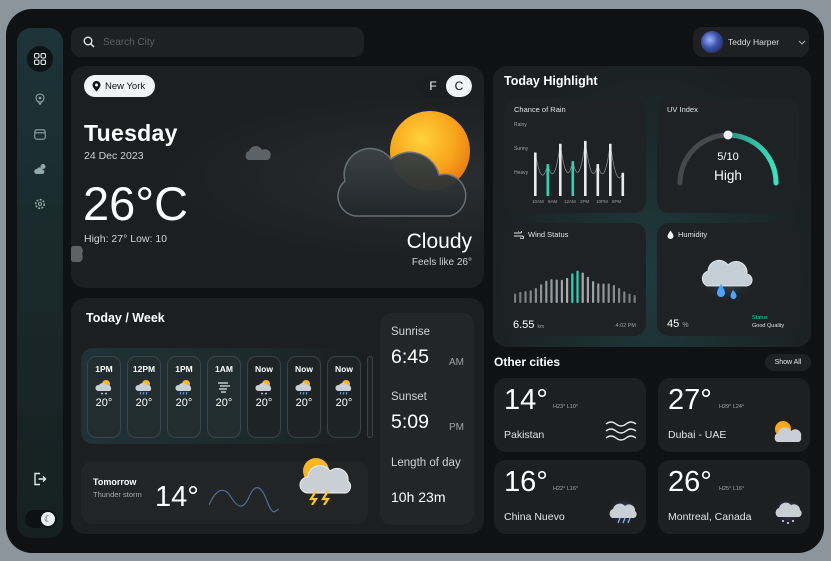 The height and width of the screenshot is (561, 831). I want to click on city-card-dubai: 27° H29° L24° Dubai - UAE, so click(734, 415).